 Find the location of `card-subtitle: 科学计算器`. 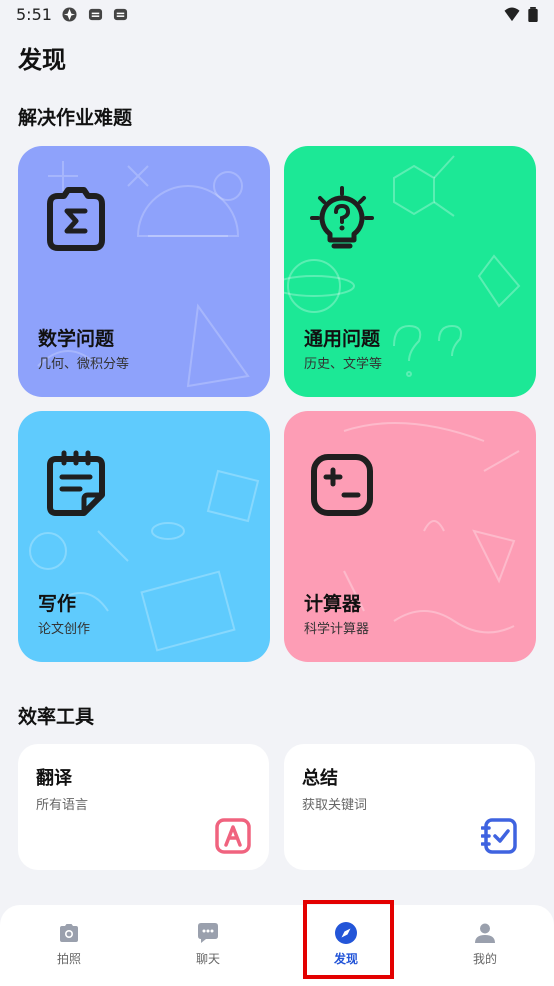

card-subtitle: 科学计算器 is located at coordinates (337, 629).